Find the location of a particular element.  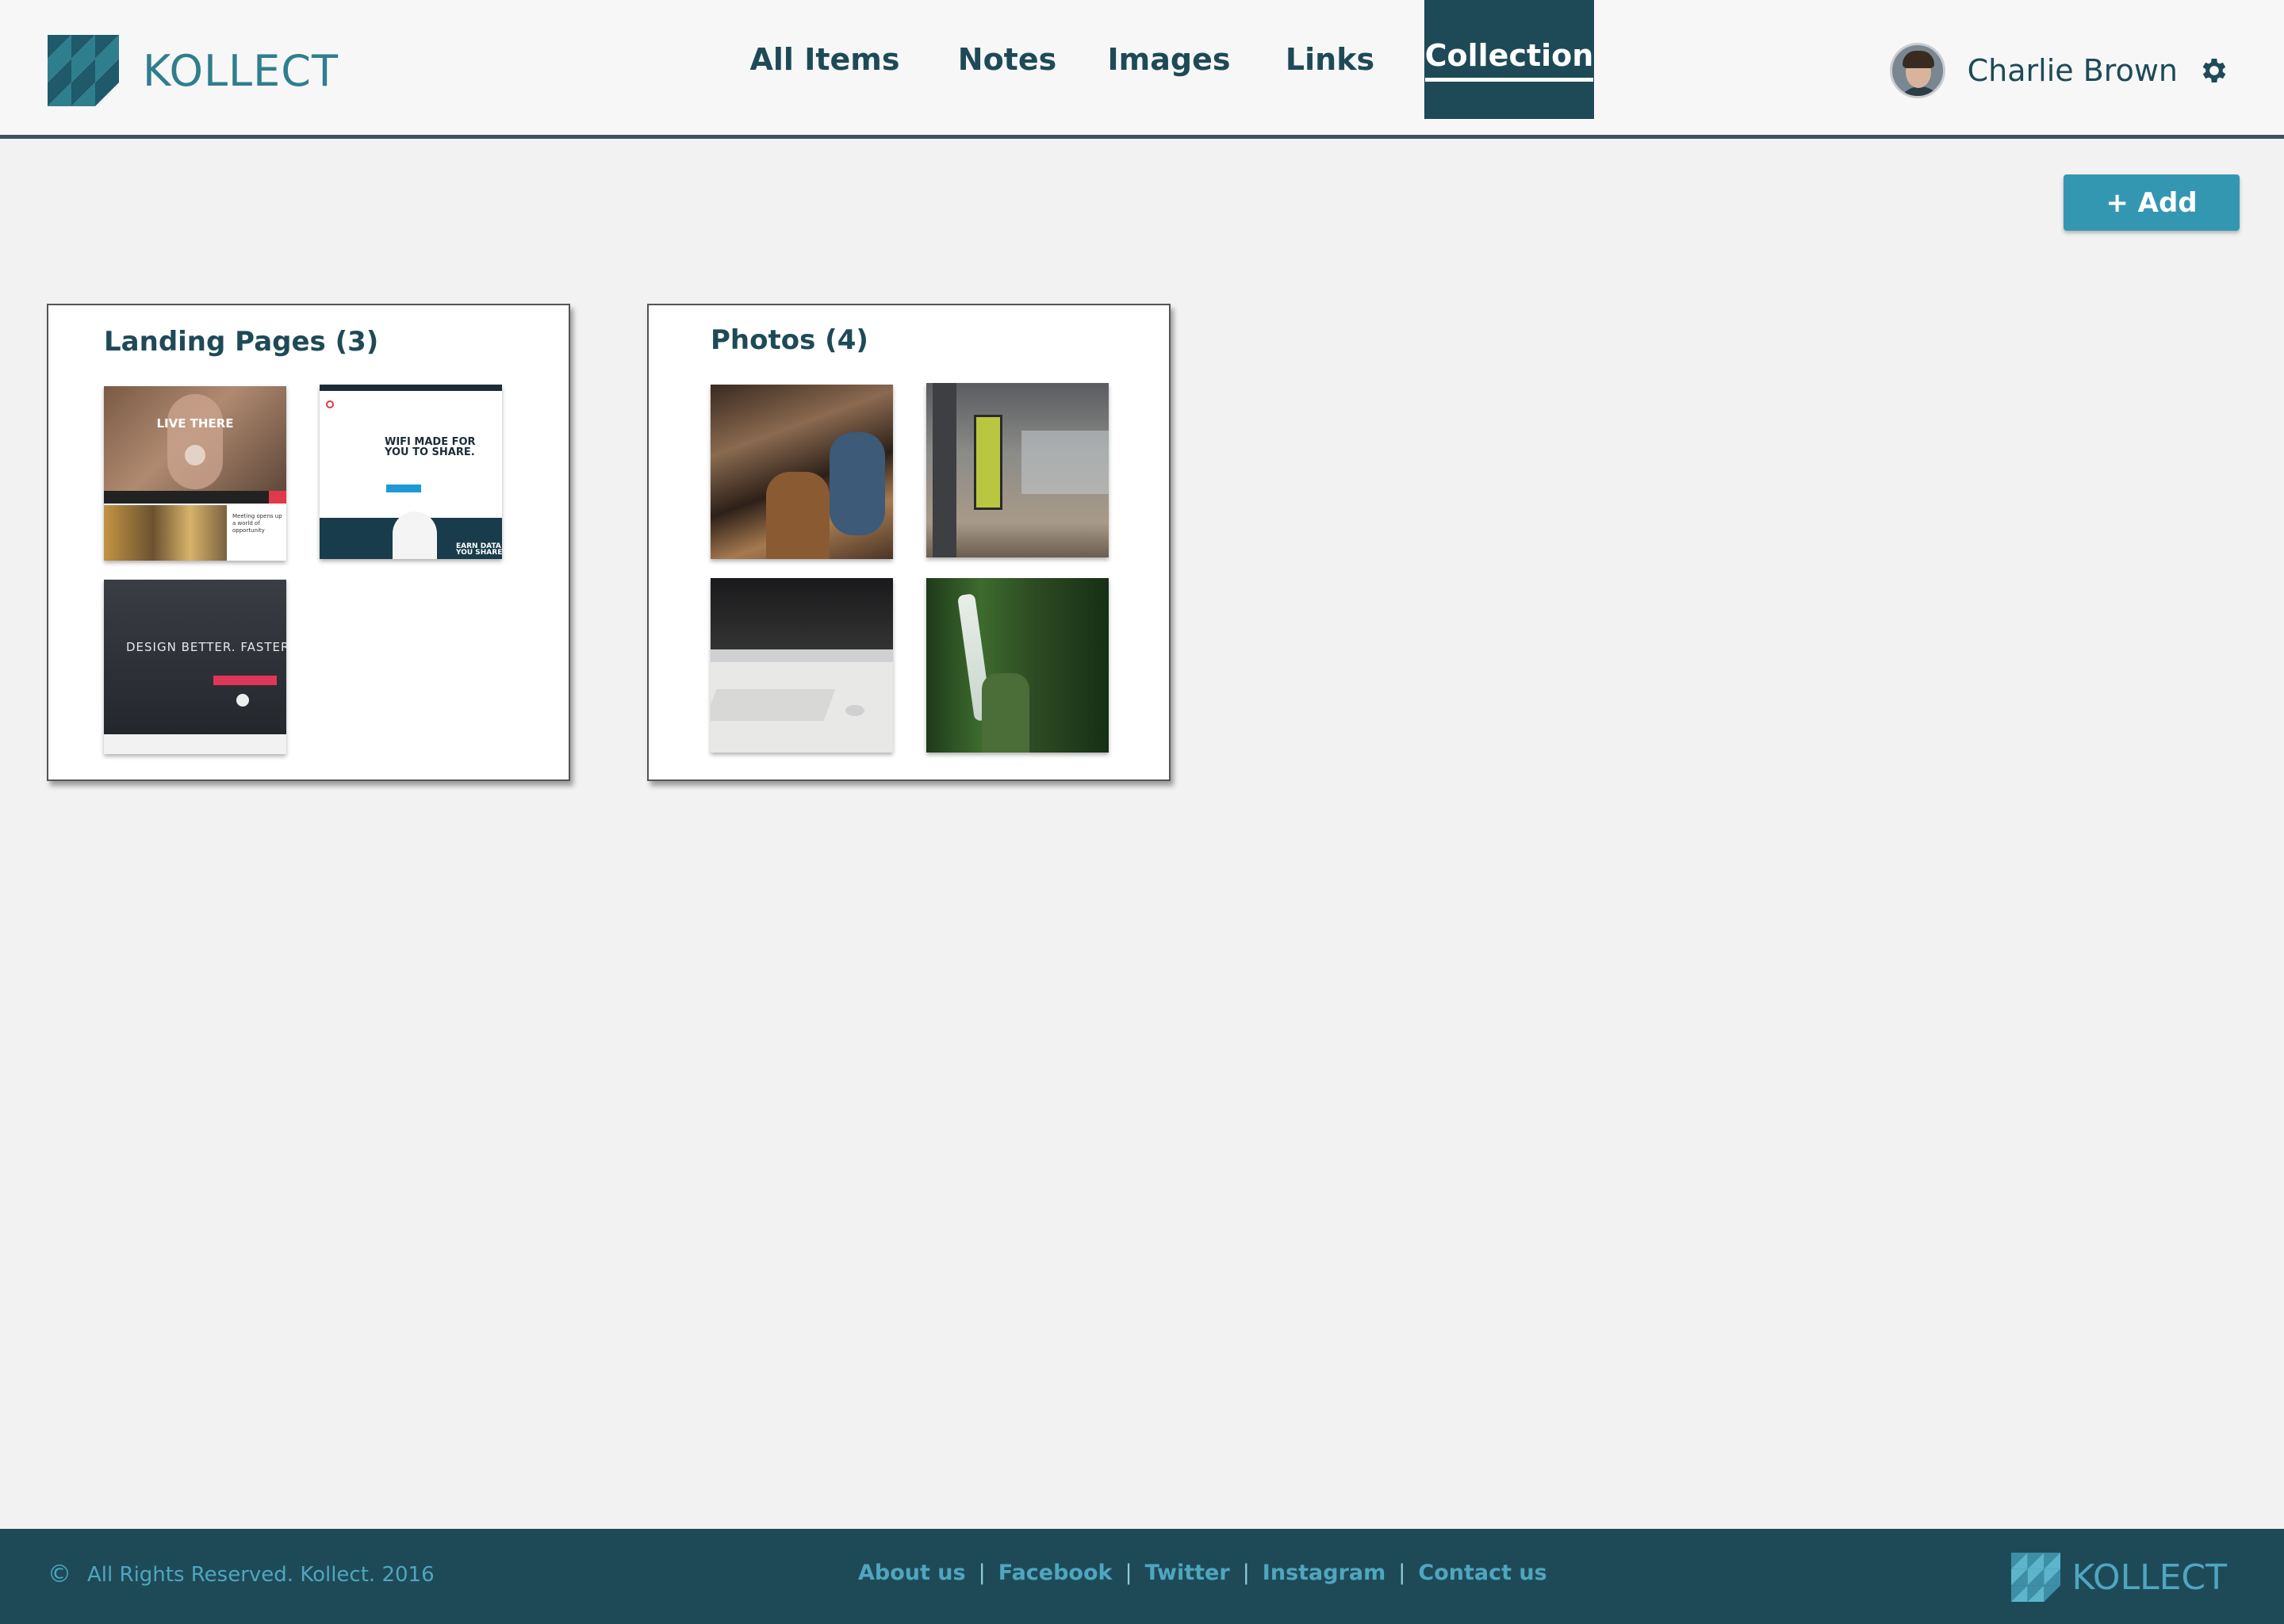

footer-link-contact: Contact us is located at coordinates (1482, 1573).